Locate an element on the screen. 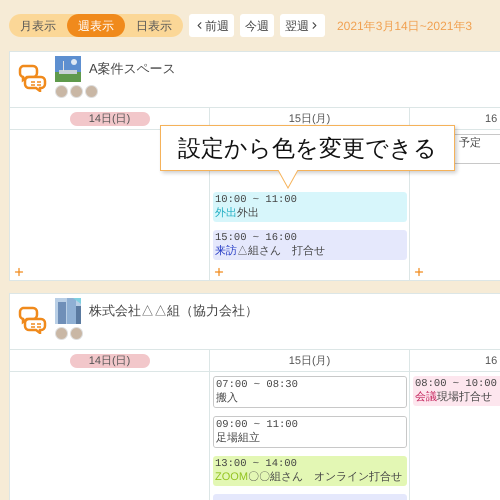 The image size is (500, 500). event-card: 08:00 ~ 10:00 会議現場打合せ is located at coordinates (456, 391).